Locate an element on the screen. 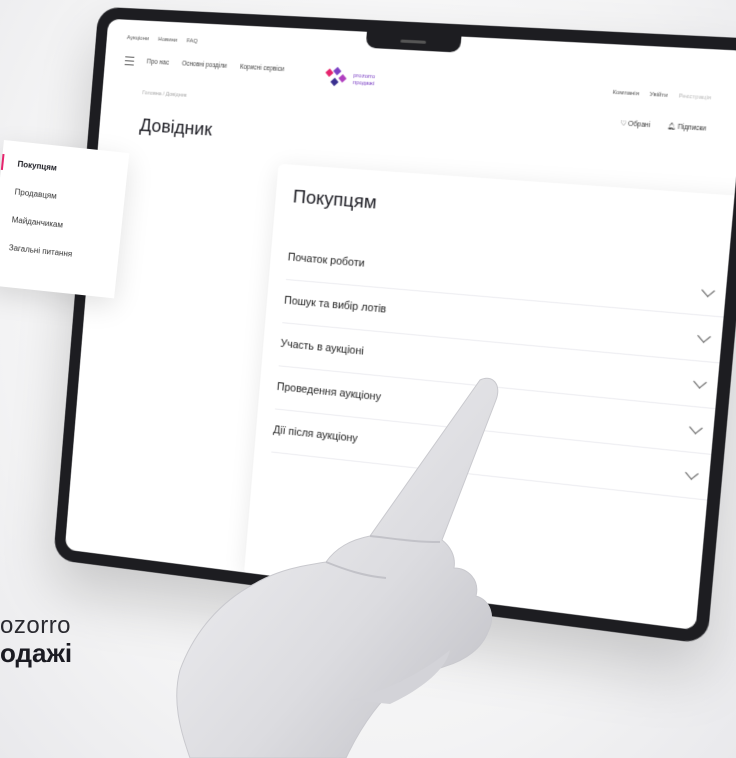 This screenshot has height=758, width=736. sidebar-item-general: Загальні питання is located at coordinates (40, 251).